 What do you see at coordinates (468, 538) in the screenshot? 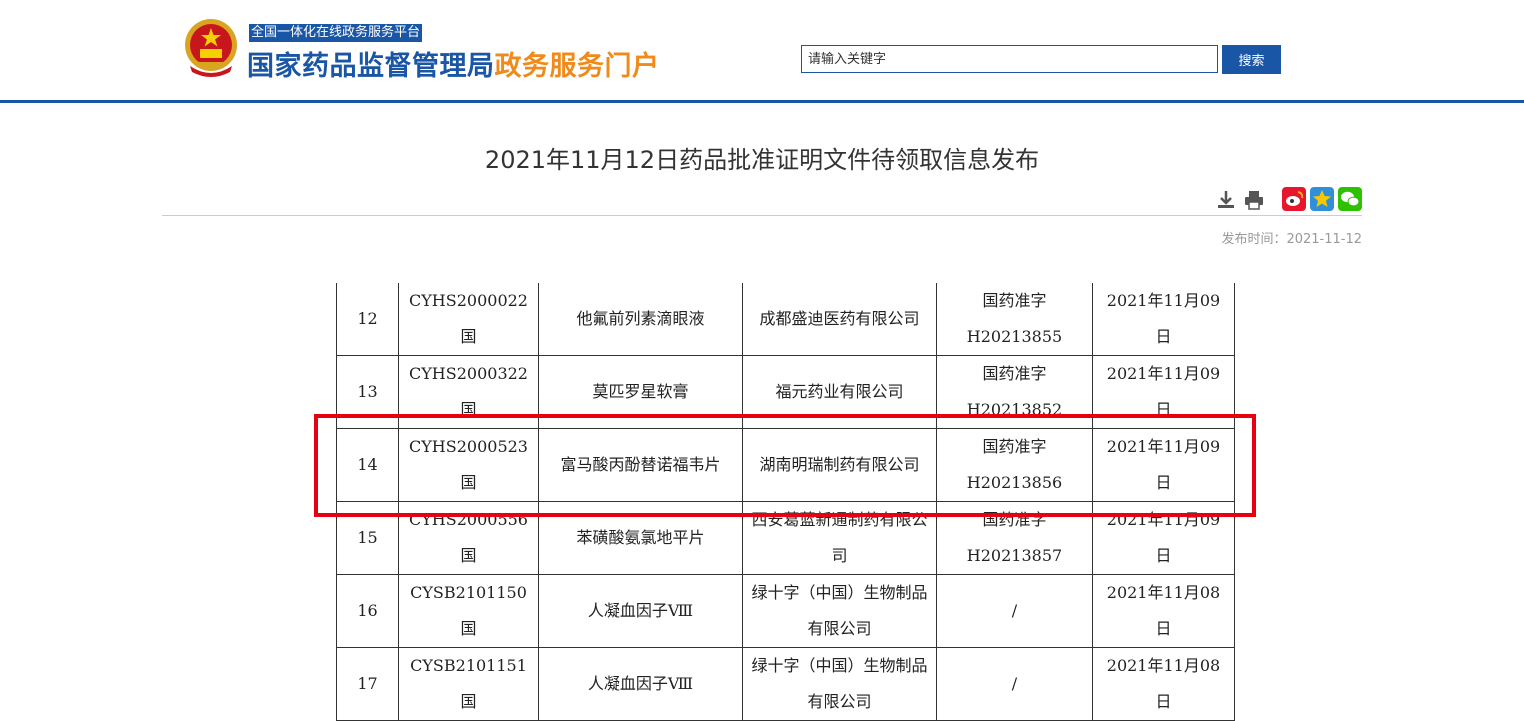
I see `acceptance-number: CYHS2000556国` at bounding box center [468, 538].